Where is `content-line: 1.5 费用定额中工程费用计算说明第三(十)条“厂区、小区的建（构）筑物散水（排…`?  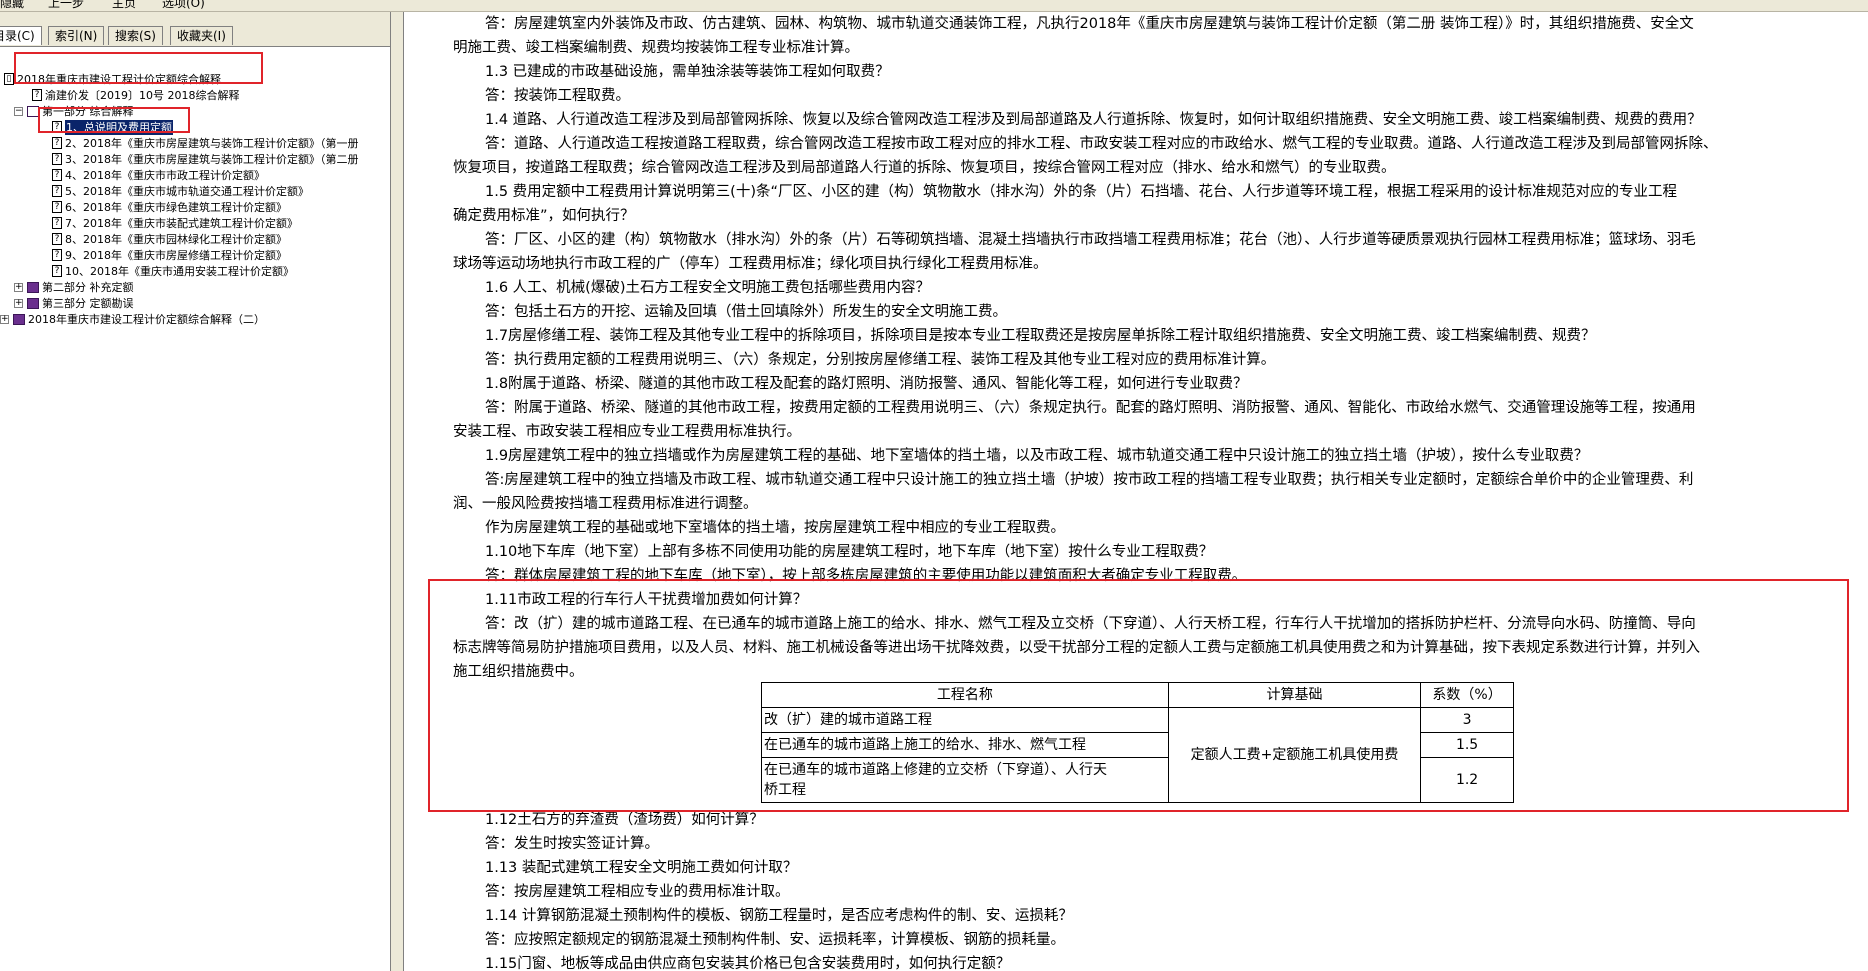
content-line: 1.5 费用定额中工程费用计算说明第三(十)条“厂区、小区的建（构）筑物散水（排… is located at coordinates (1081, 192).